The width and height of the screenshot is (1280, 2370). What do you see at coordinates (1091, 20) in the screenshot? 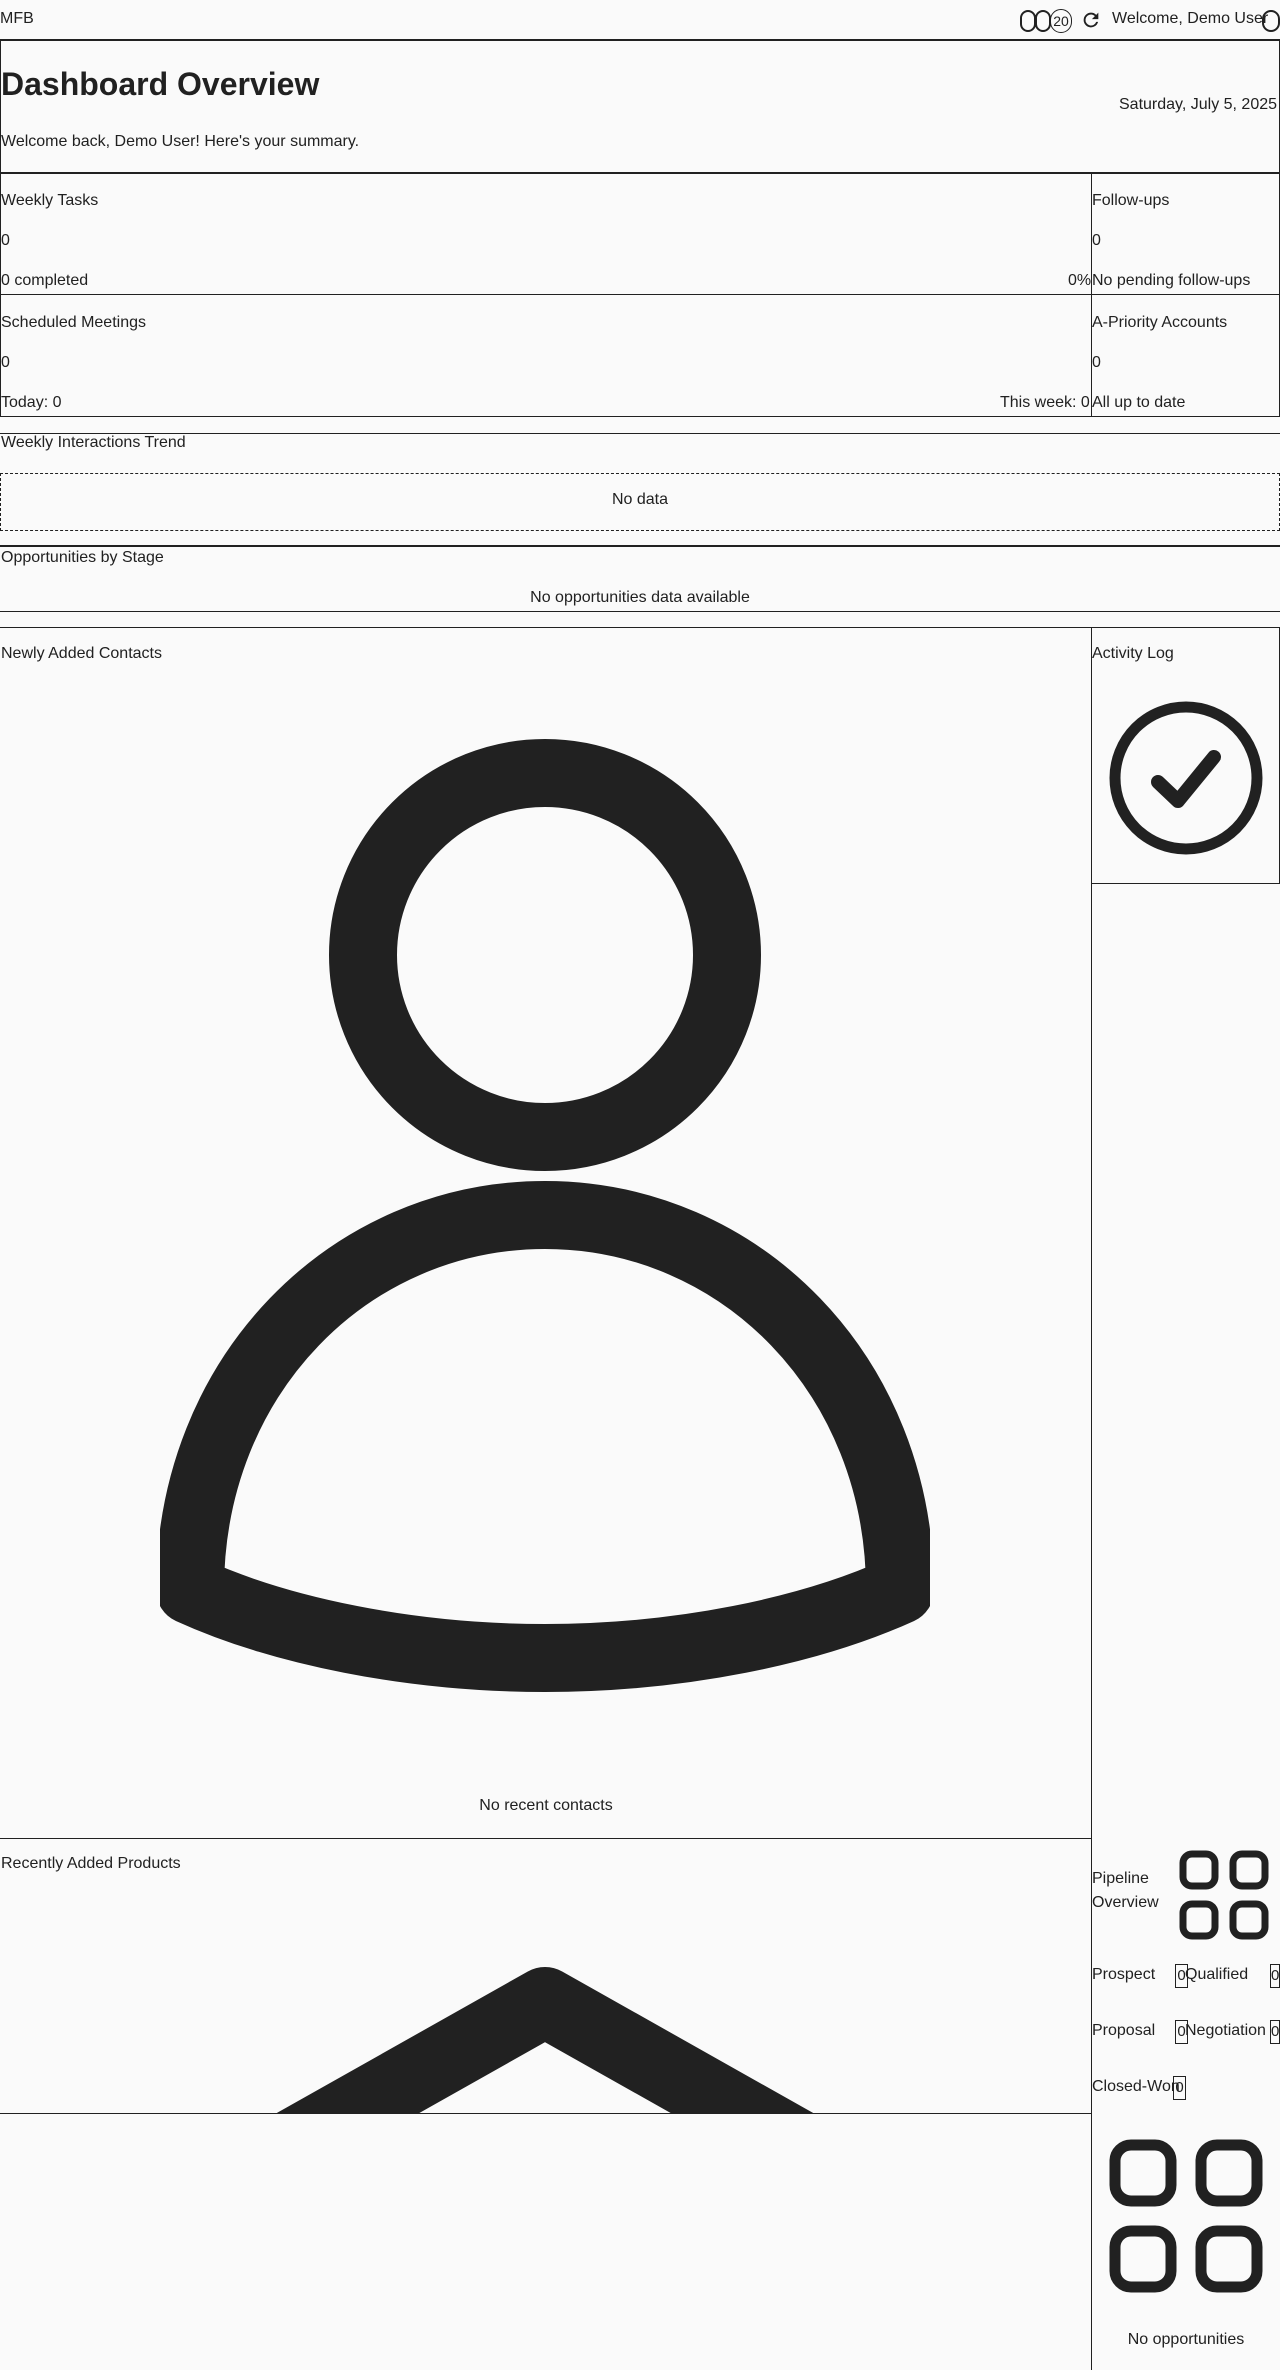
I see `refresh-icon` at bounding box center [1091, 20].